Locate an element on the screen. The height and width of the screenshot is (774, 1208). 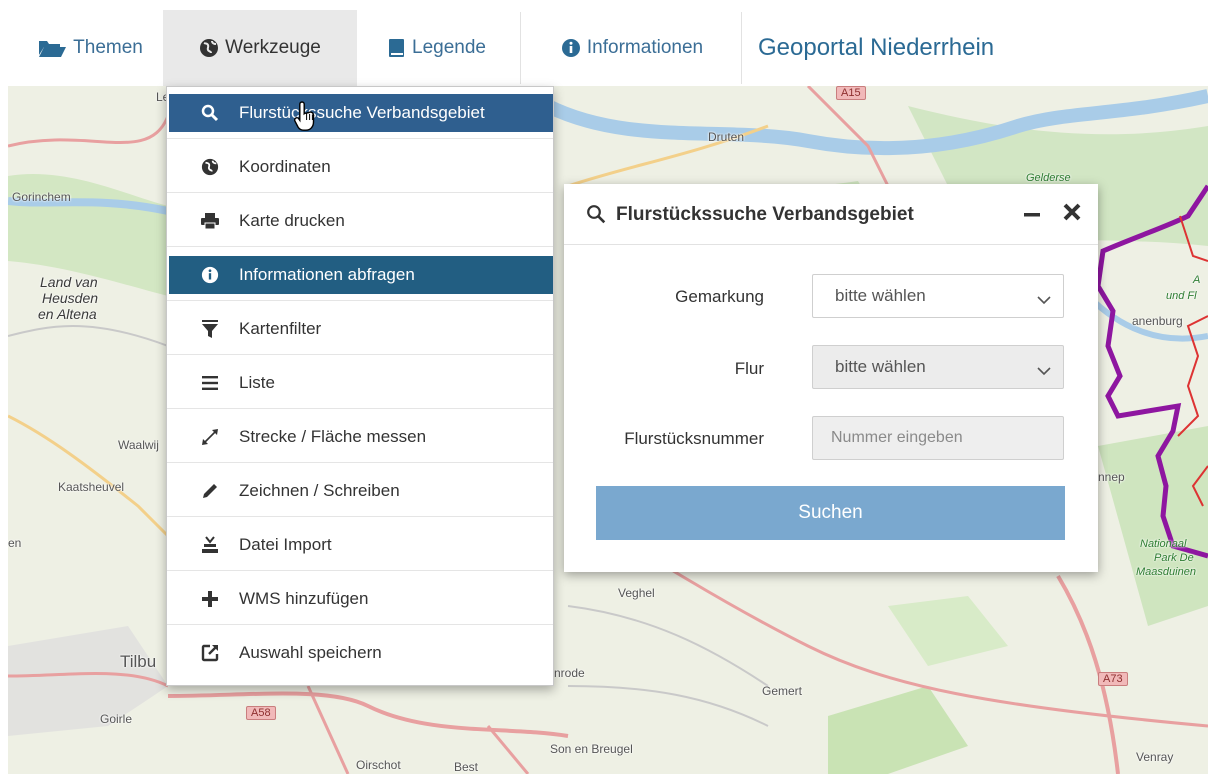
menu-item-label: Karte drucken is located at coordinates (292, 220).